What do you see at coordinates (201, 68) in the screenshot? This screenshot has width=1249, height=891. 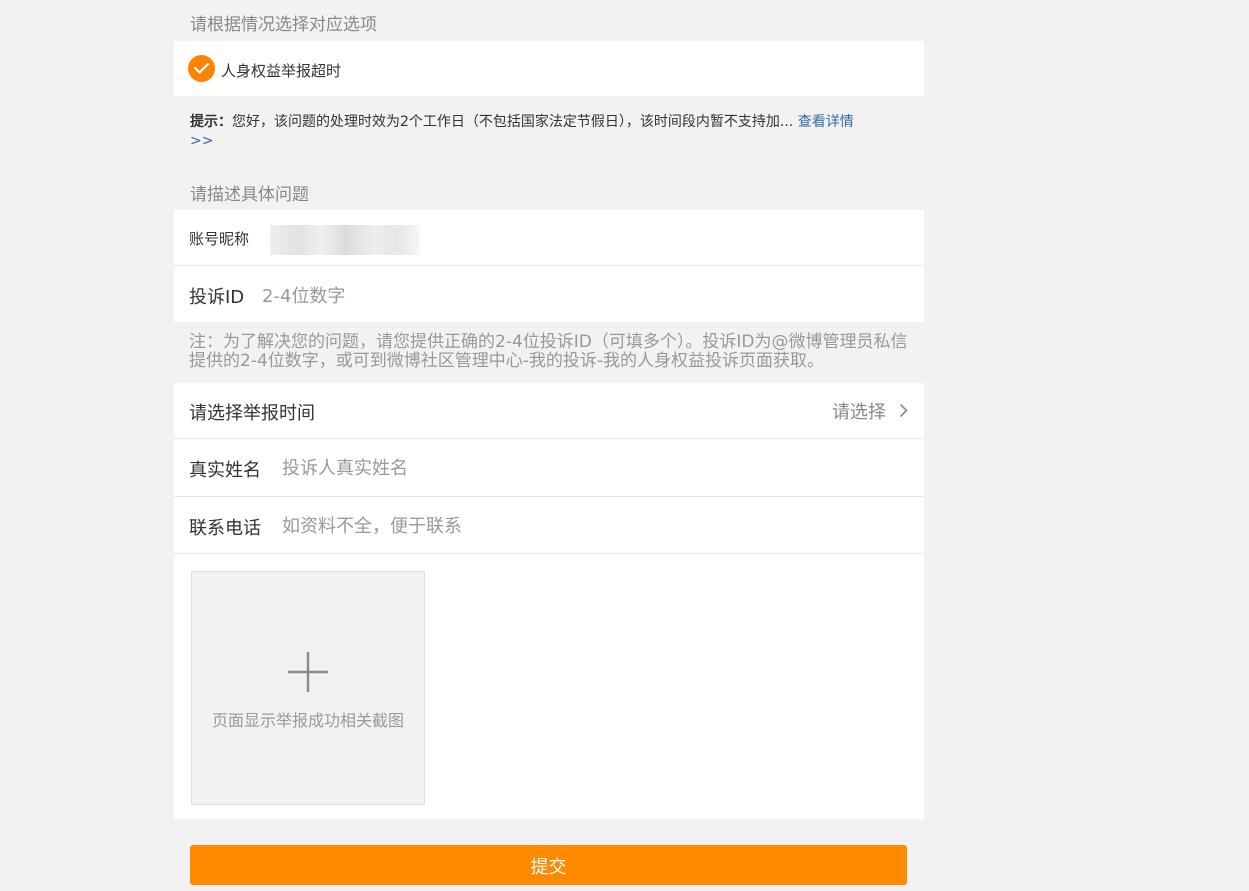 I see `check-icon` at bounding box center [201, 68].